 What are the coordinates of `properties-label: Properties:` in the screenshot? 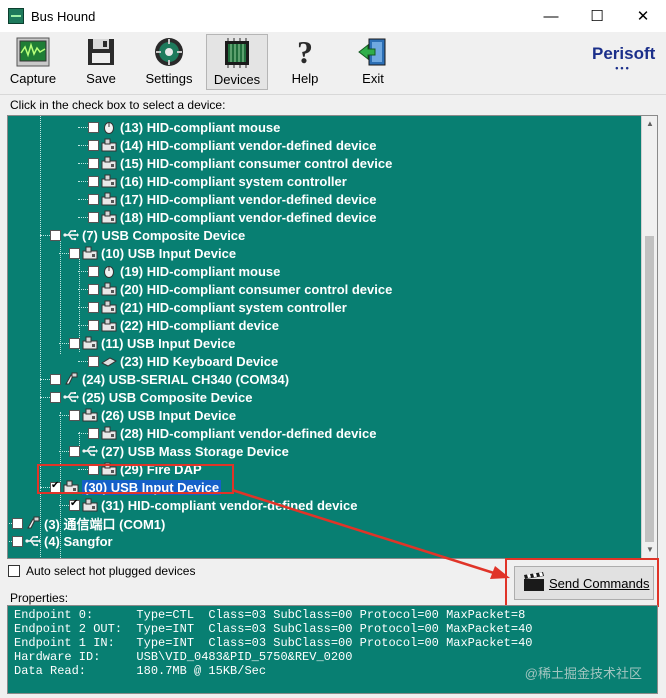 It's located at (39, 598).